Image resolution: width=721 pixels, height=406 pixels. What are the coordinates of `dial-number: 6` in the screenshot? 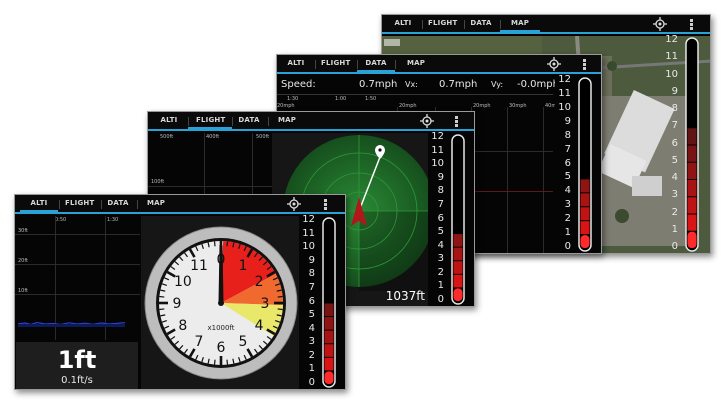 It's located at (221, 348).